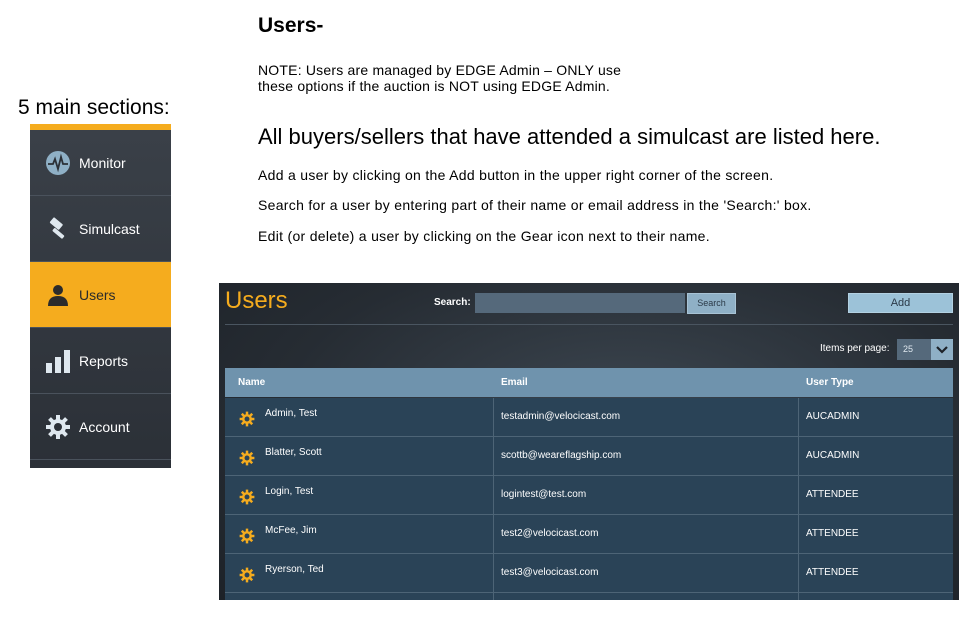 The height and width of the screenshot is (630, 969). What do you see at coordinates (109, 228) in the screenshot?
I see `sidebar-item-label: Simulcast` at bounding box center [109, 228].